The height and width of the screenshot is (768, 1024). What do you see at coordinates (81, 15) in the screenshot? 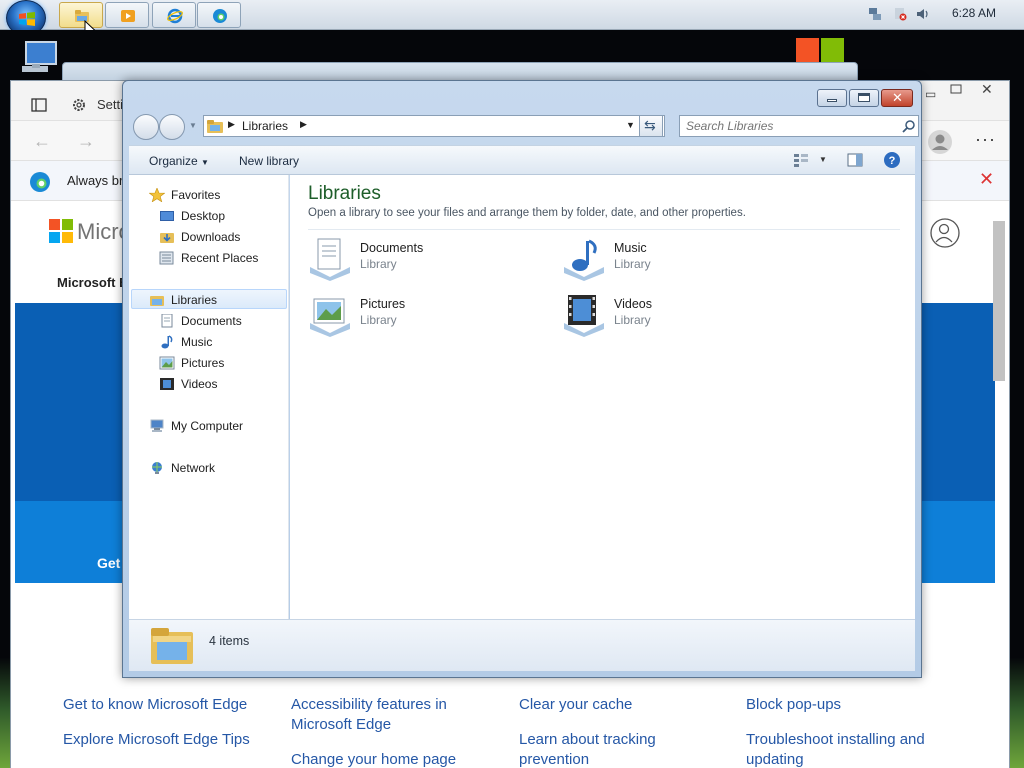
I see `taskbar-explorer-button` at bounding box center [81, 15].